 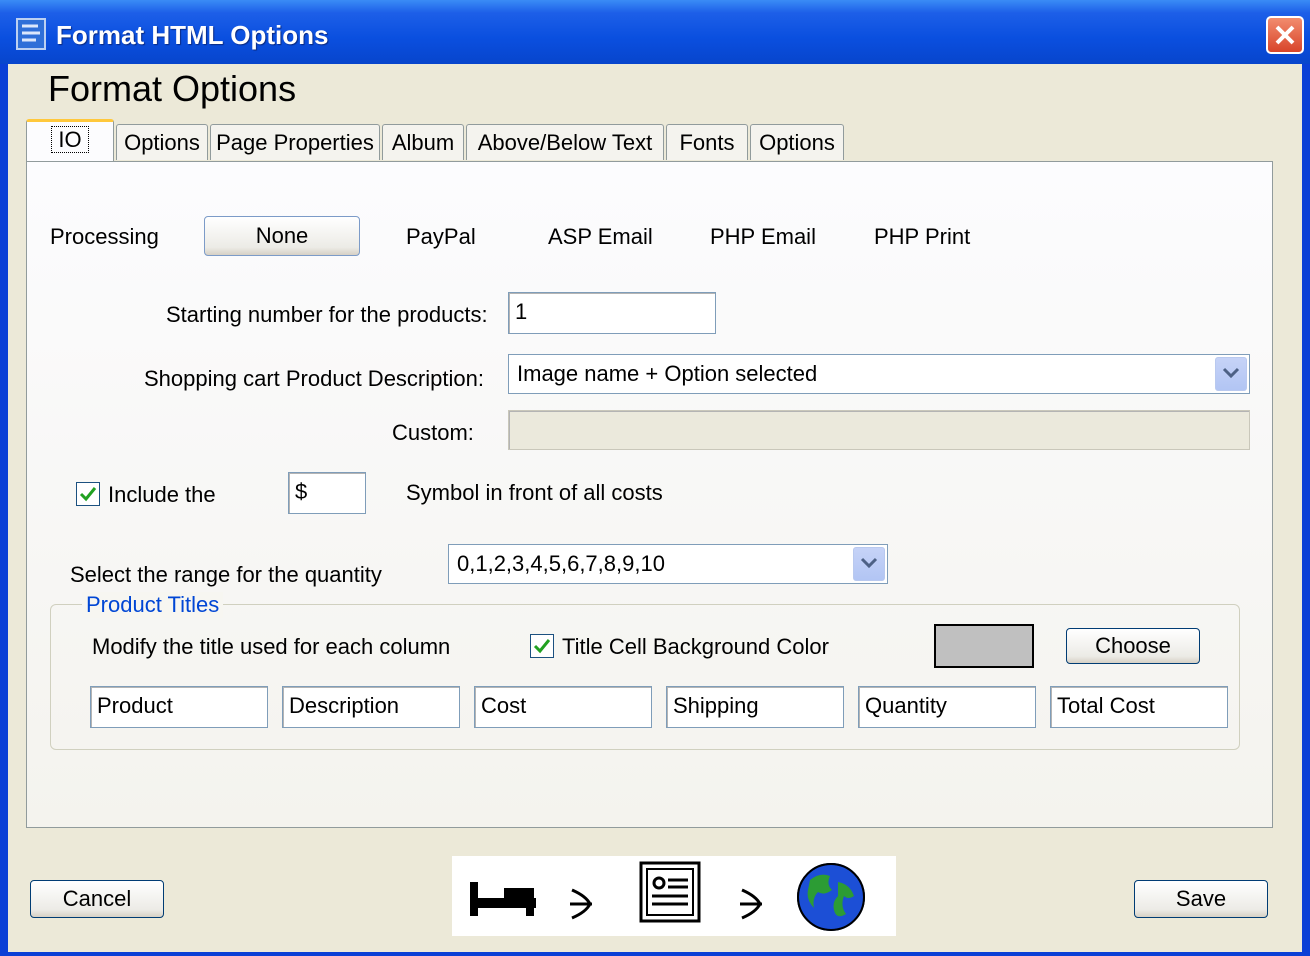 I want to click on window-title: Format HTML Options, so click(x=192, y=35).